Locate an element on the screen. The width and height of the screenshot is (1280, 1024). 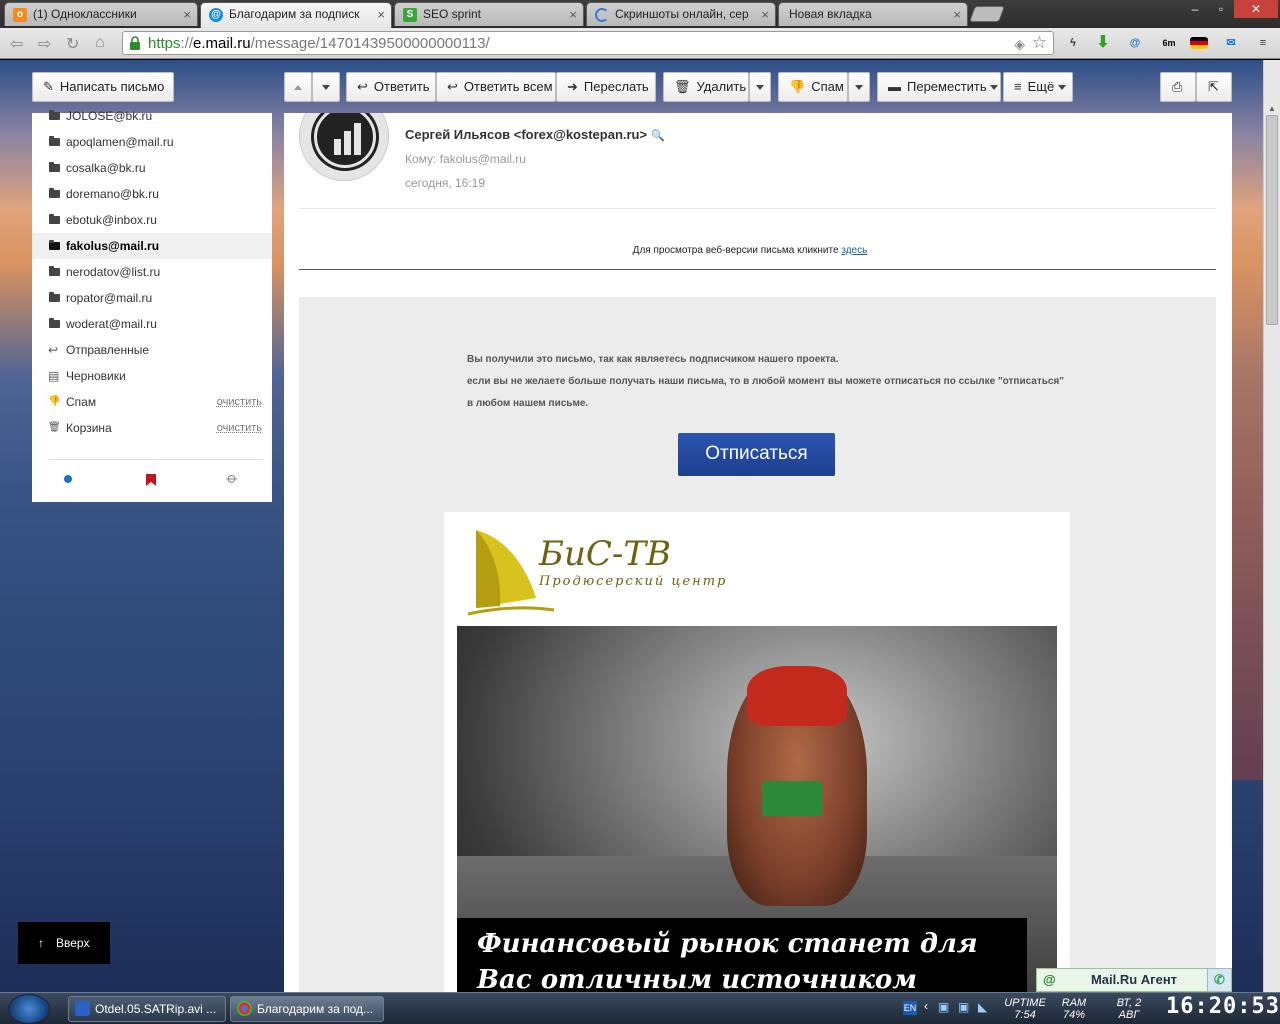
sidebar-item-ebotuk: ebotuk@inbox.ru is located at coordinates (152, 220).